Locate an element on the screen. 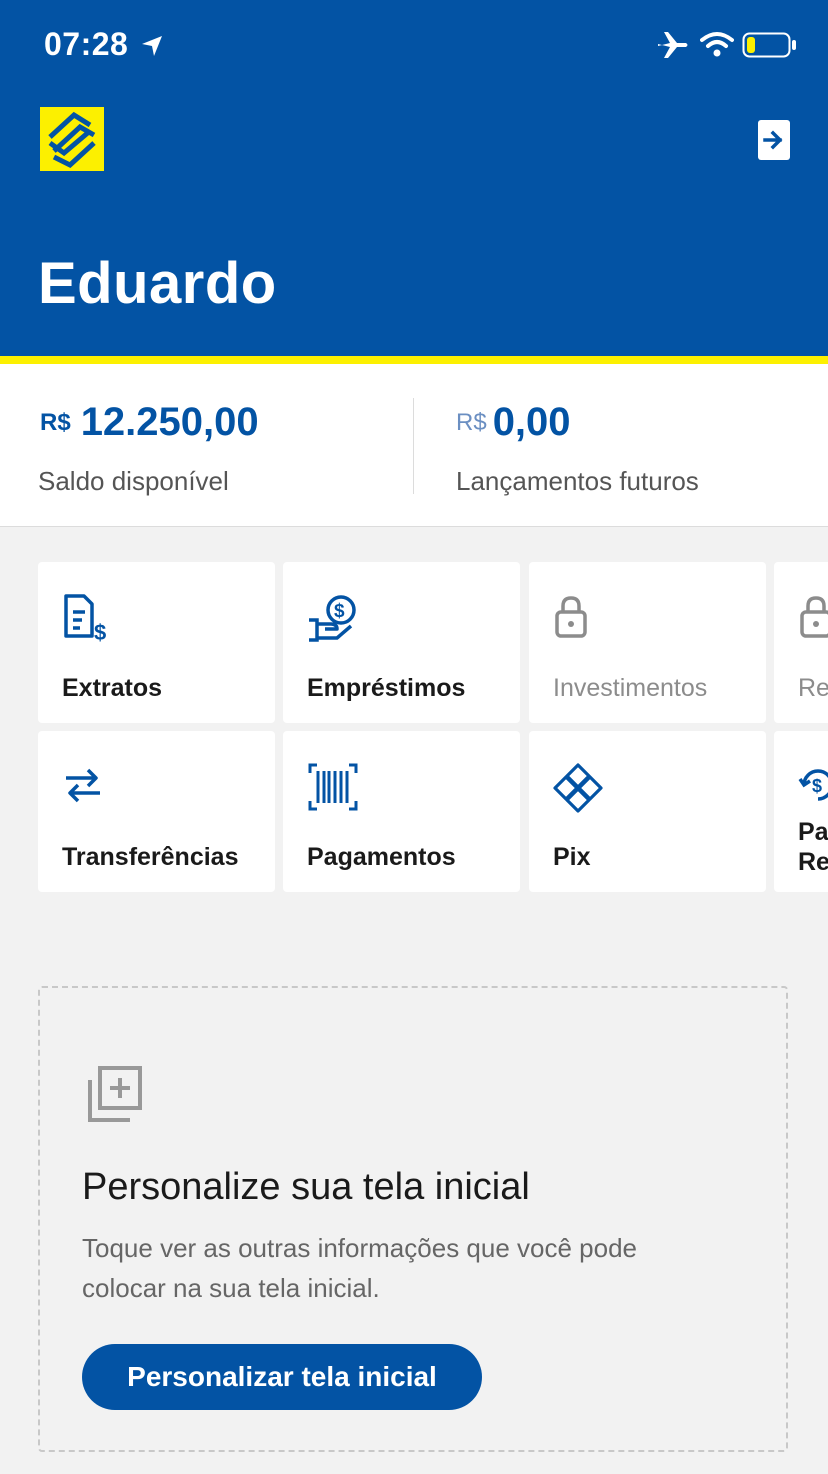 Image resolution: width=828 pixels, height=1474 pixels. tile-label: Re is located at coordinates (813, 688).